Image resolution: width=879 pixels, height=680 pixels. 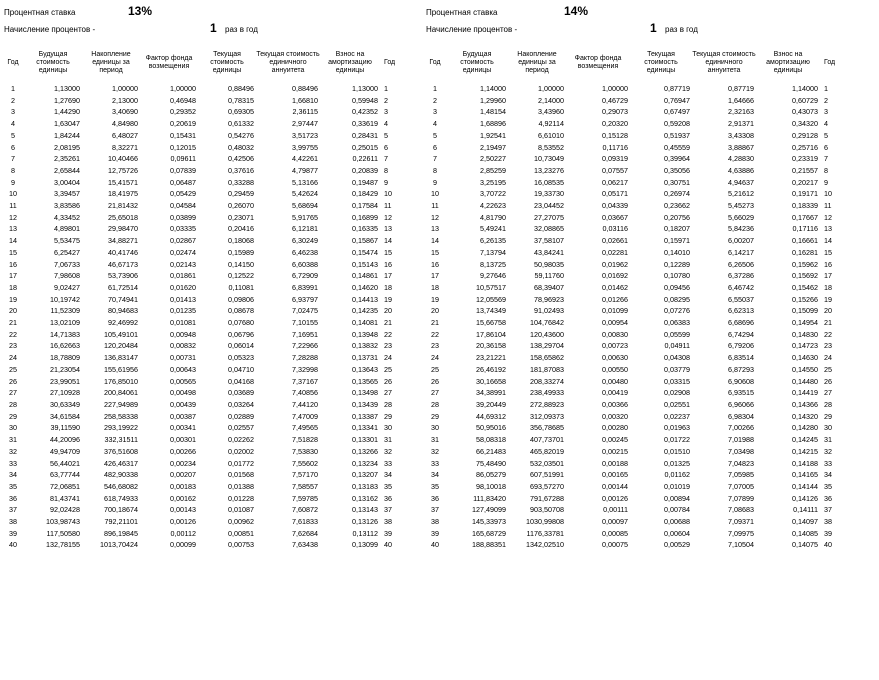 I want to click on value-cell: 4,33452, so click(x=67, y=217).